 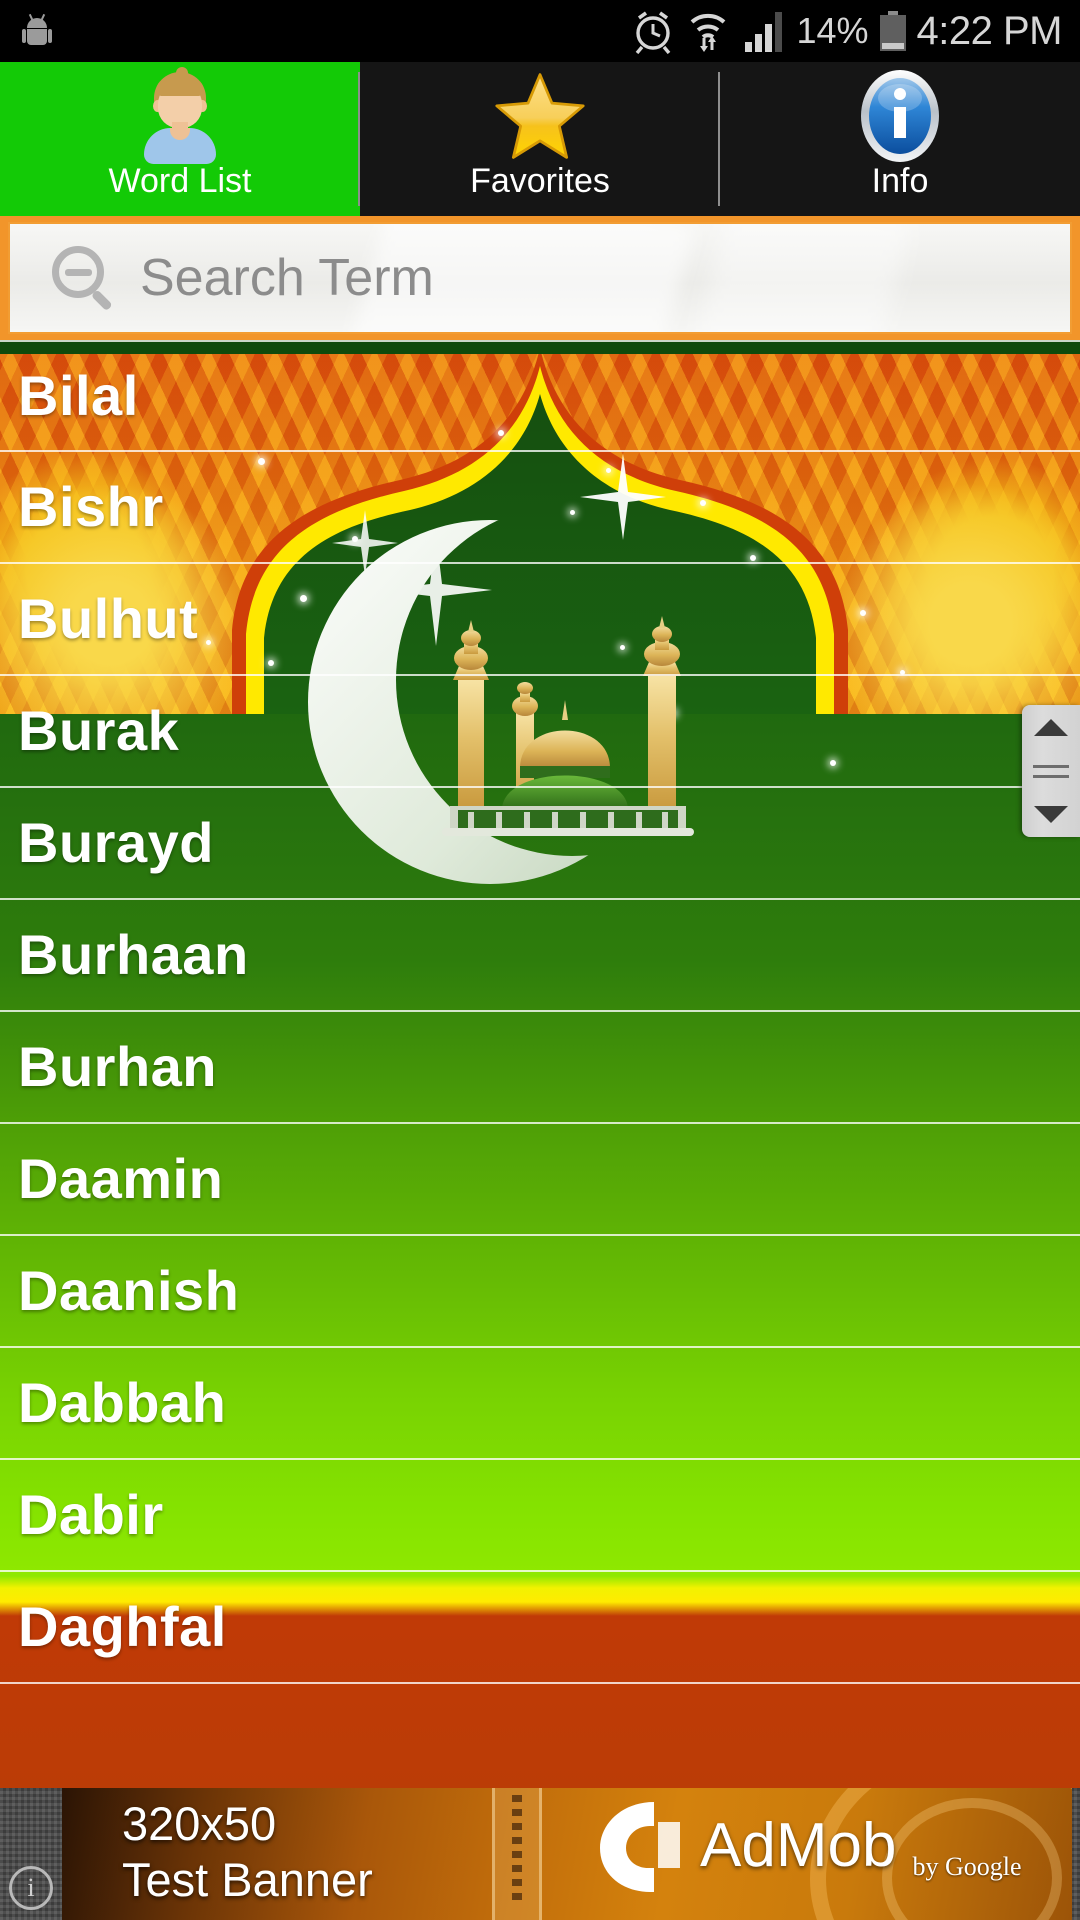 I want to click on status-bar-right: 14% 4:22 PM, so click(x=855, y=31).